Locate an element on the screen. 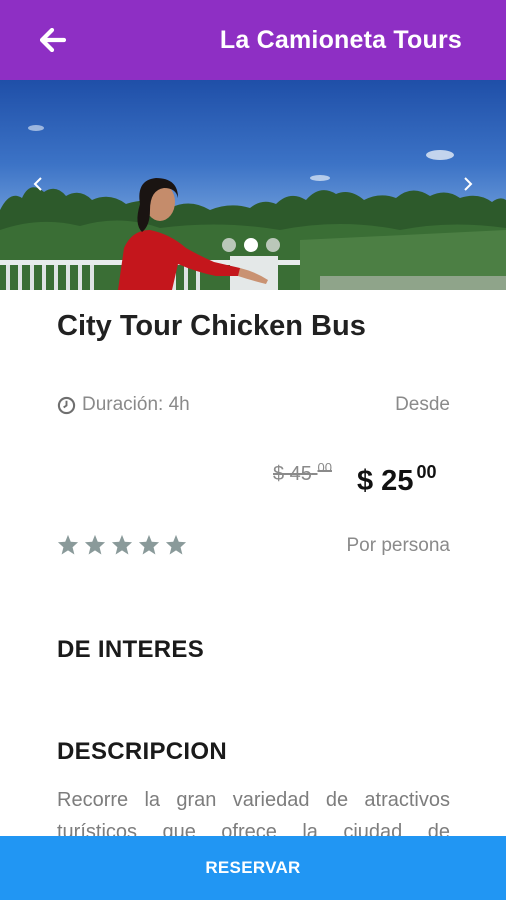 The height and width of the screenshot is (900, 506). new-price-cents: 00 is located at coordinates (426, 472).